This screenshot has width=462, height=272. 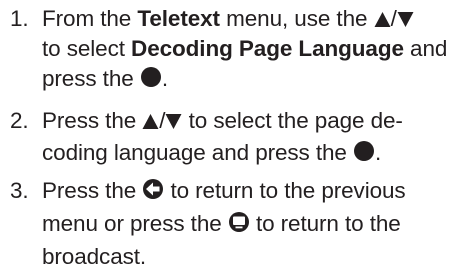 I want to click on step-number: 3., so click(x=19, y=190).